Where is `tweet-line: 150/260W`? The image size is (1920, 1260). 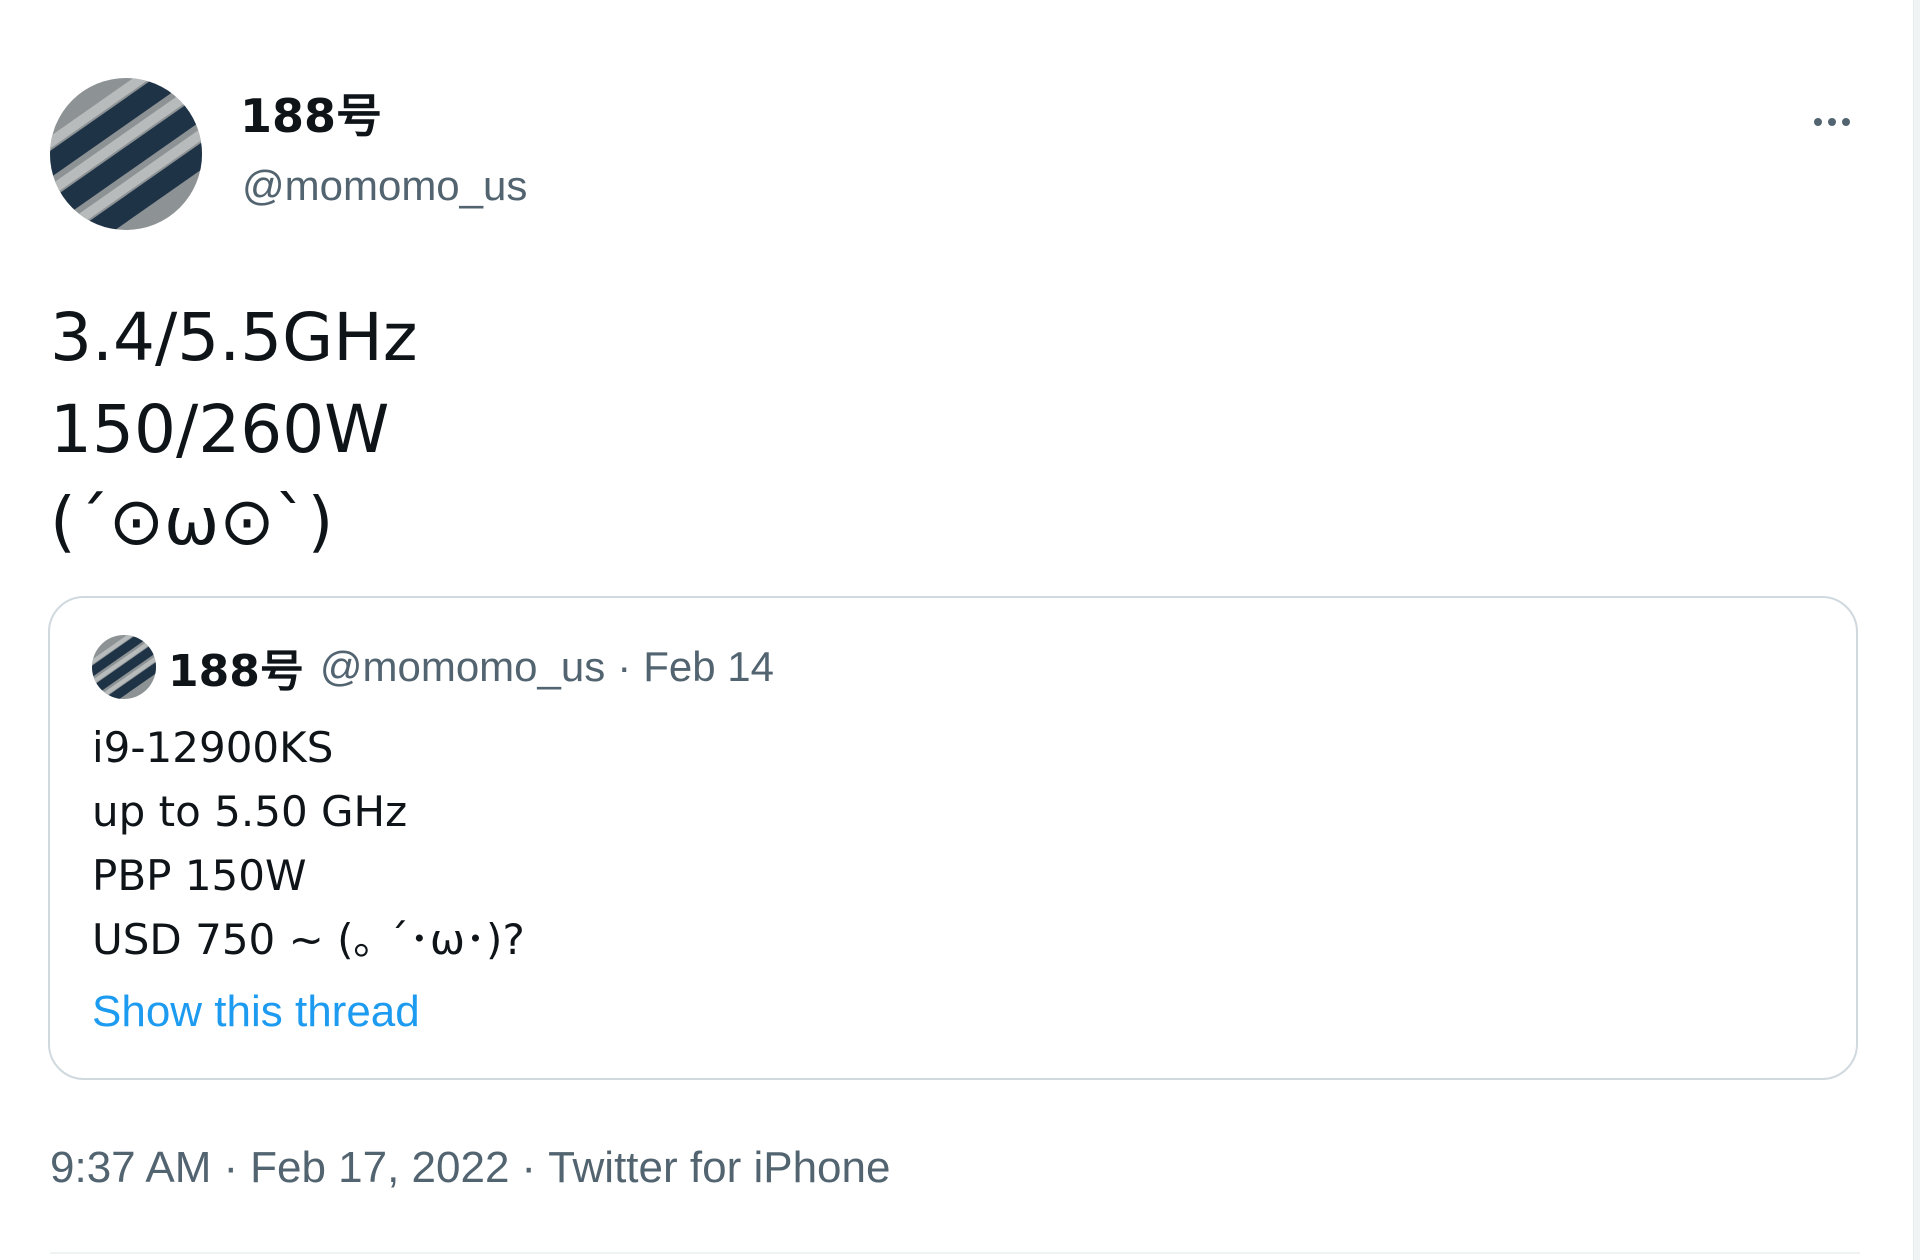 tweet-line: 150/260W is located at coordinates (220, 429).